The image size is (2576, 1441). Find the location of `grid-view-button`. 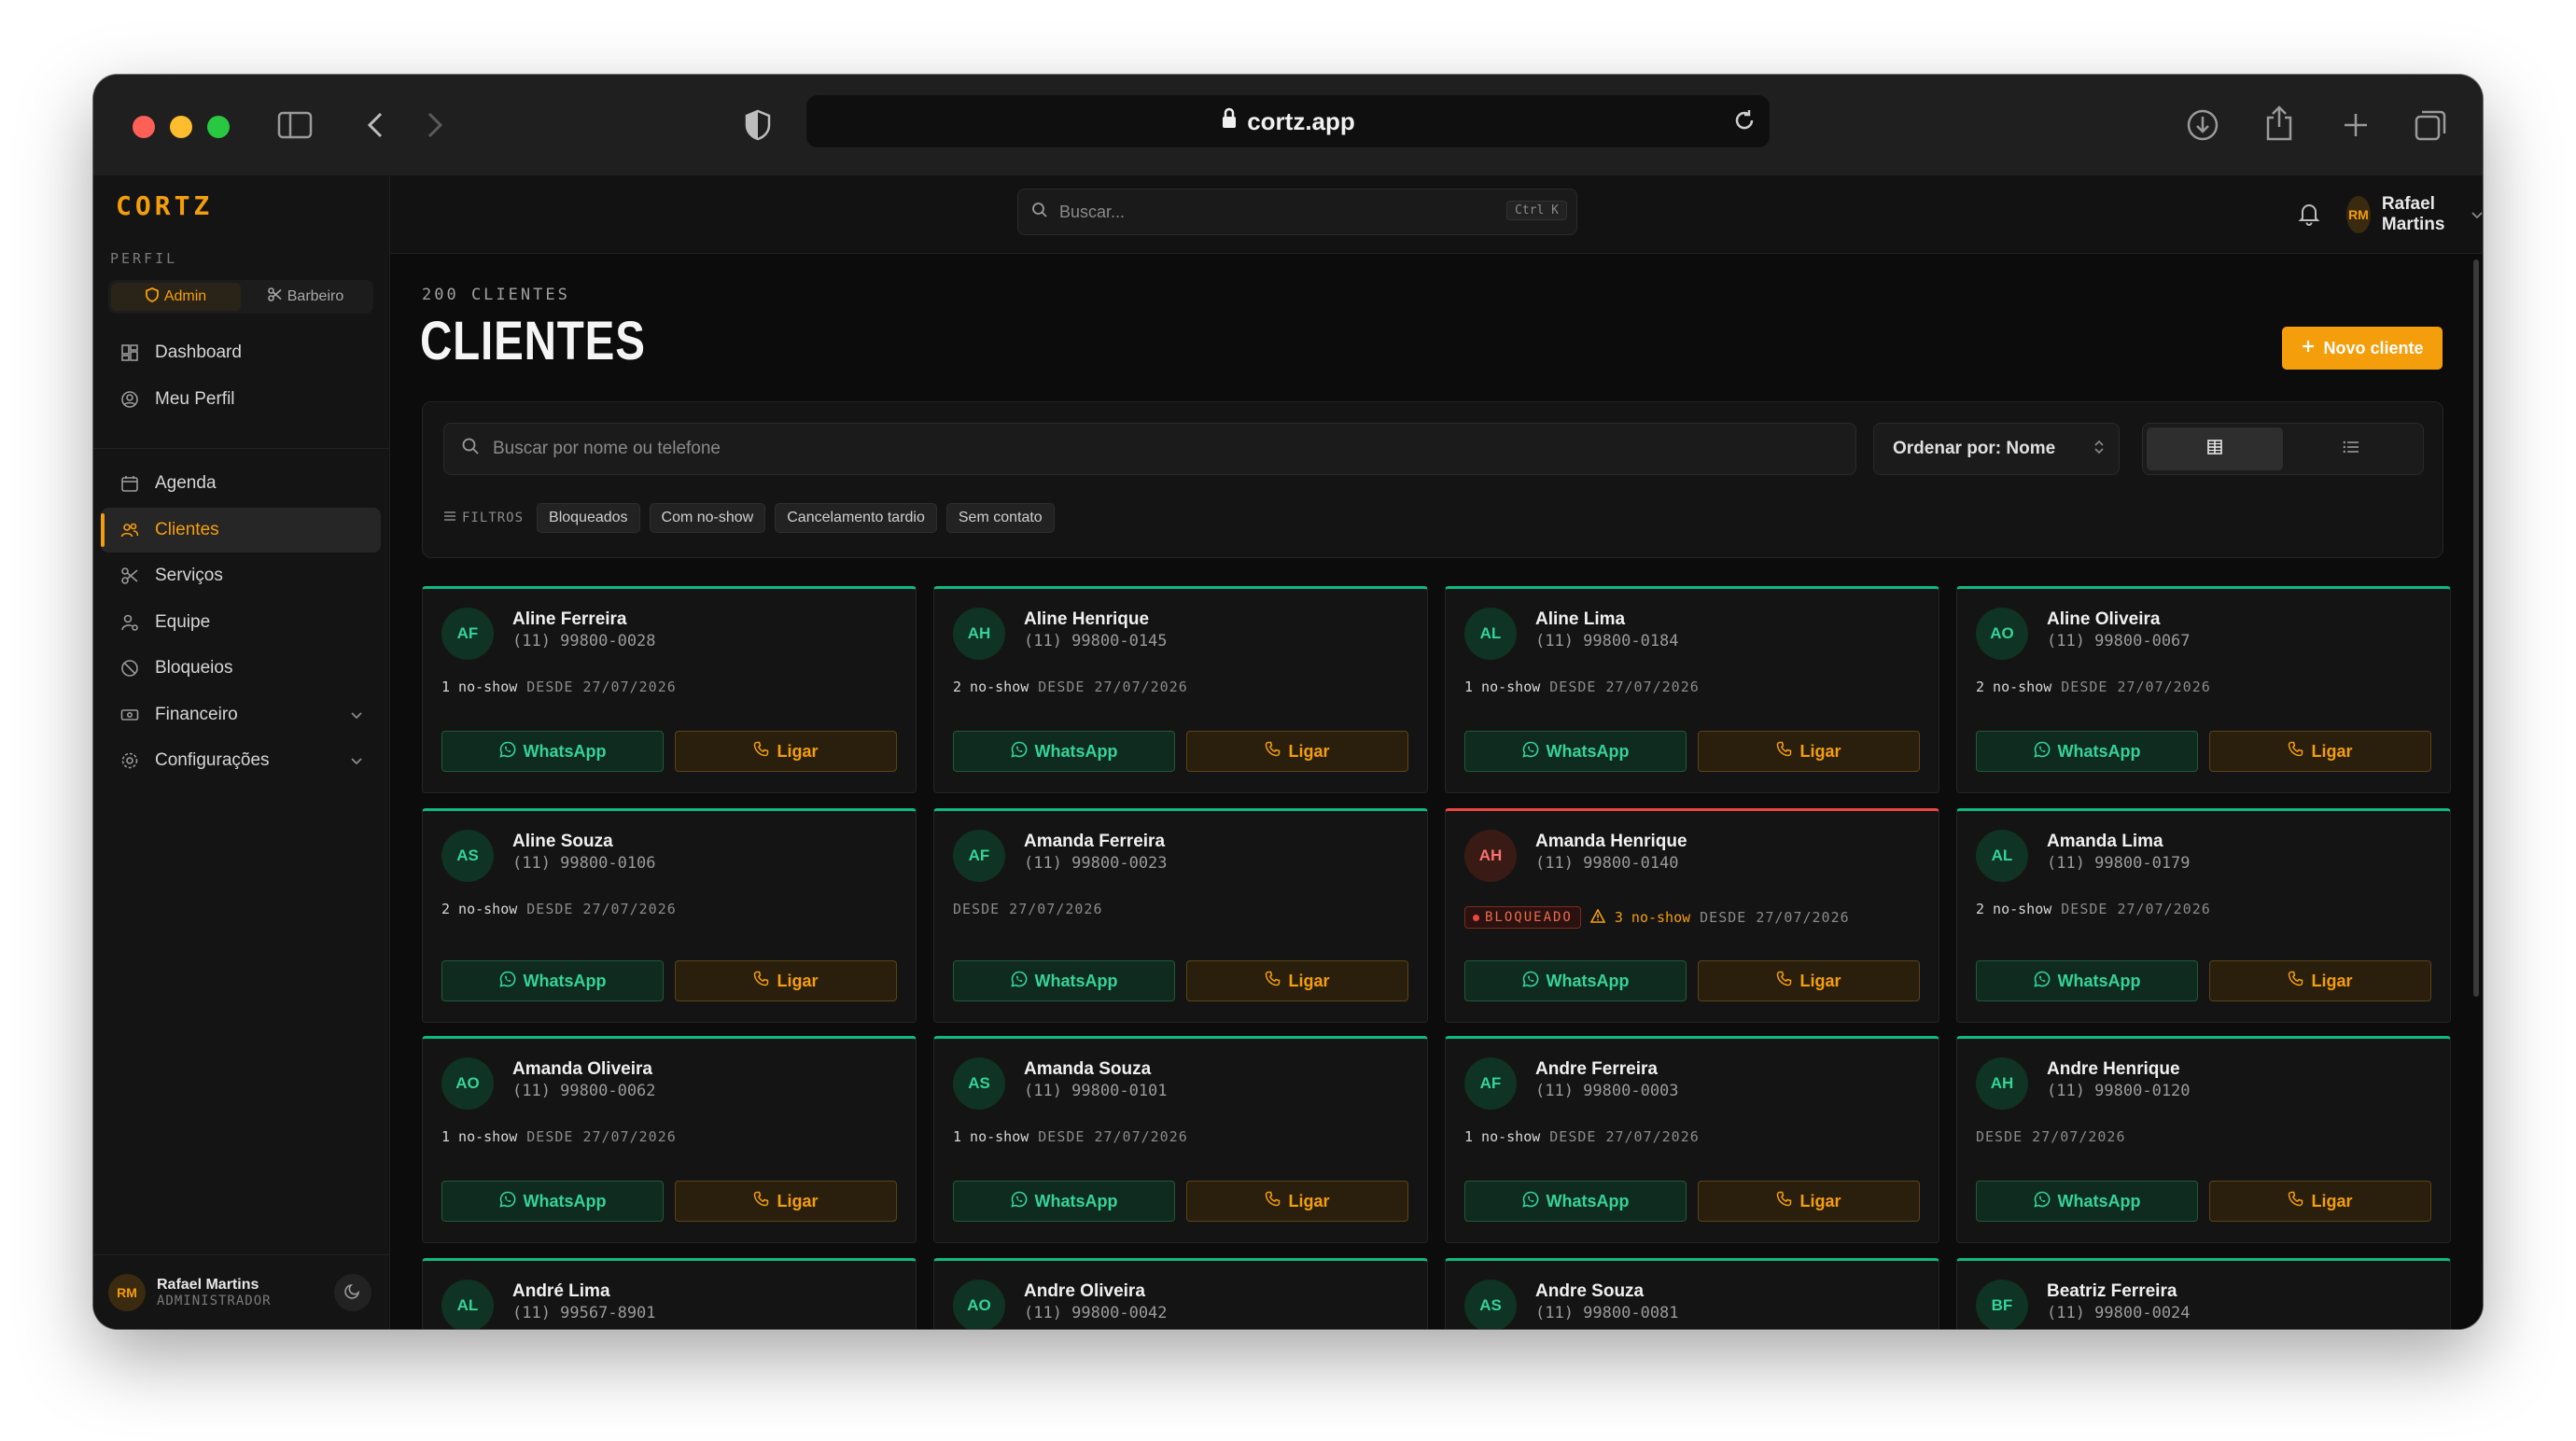

grid-view-button is located at coordinates (2215, 448).